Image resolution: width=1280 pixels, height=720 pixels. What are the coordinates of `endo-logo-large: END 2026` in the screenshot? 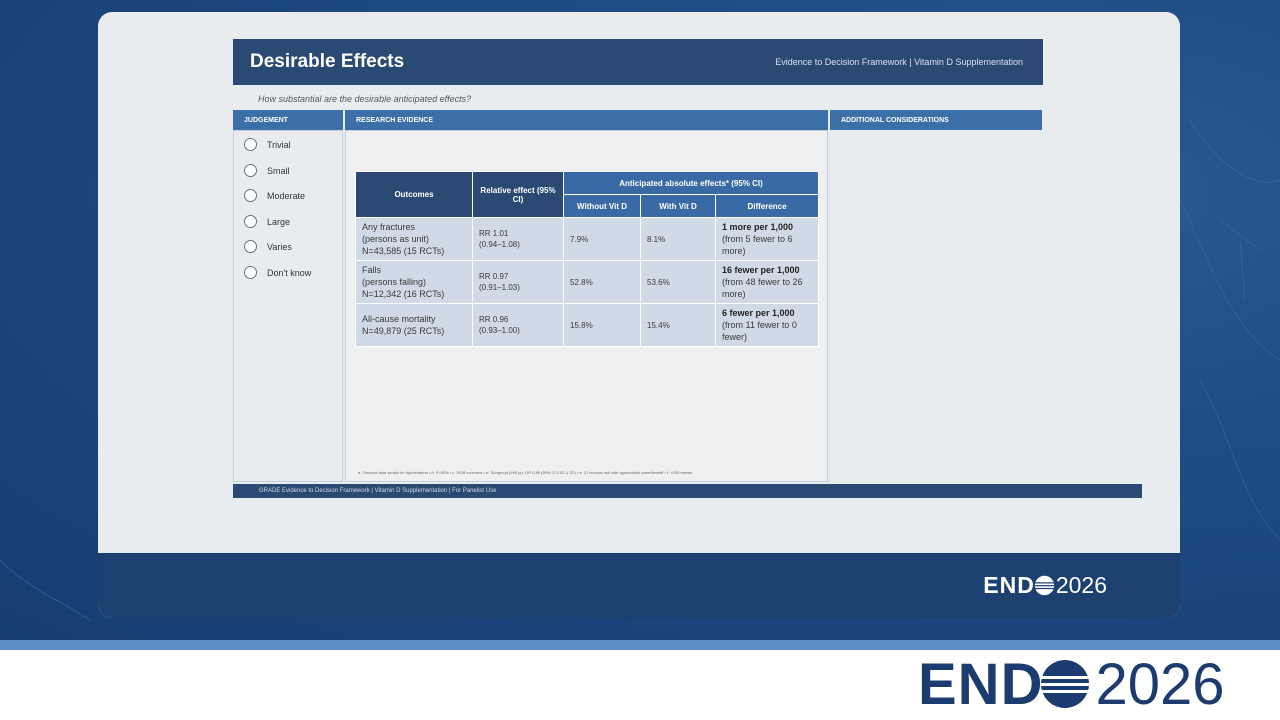 It's located at (1071, 684).